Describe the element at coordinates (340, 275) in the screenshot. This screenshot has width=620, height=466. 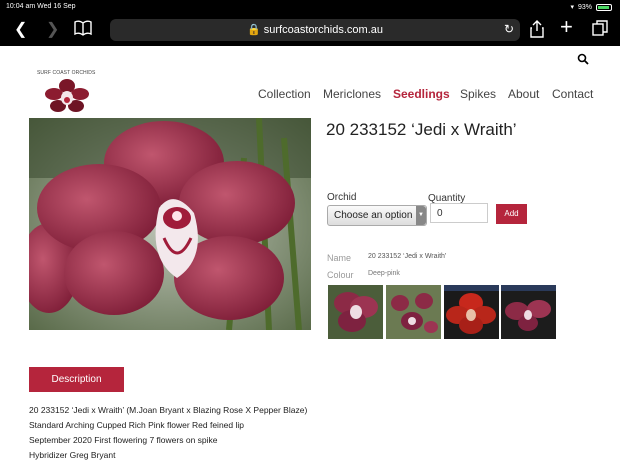
I see `colour-label: Colour` at that location.